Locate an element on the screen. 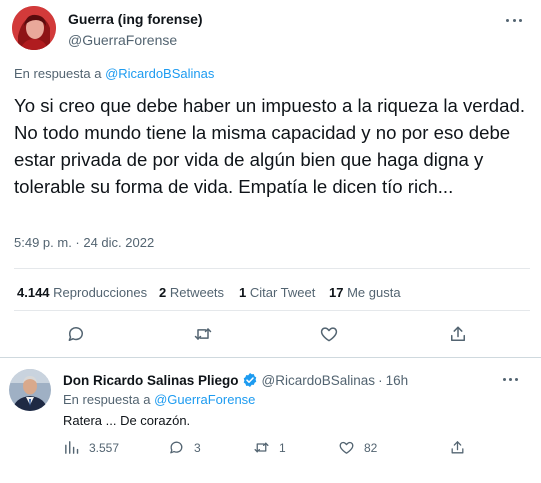  views-label: Reproducciones is located at coordinates (98, 292).